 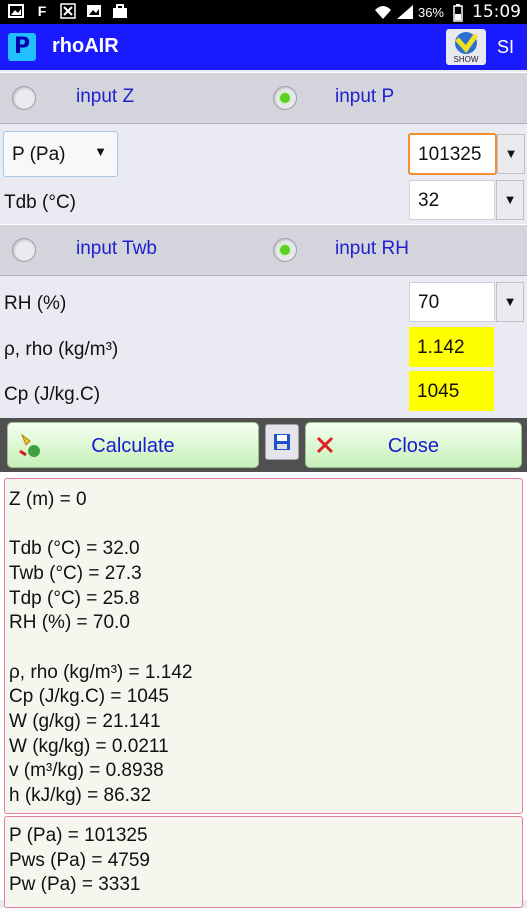 What do you see at coordinates (74, 548) in the screenshot?
I see `result-line: Tdb (°C) = 32.0` at bounding box center [74, 548].